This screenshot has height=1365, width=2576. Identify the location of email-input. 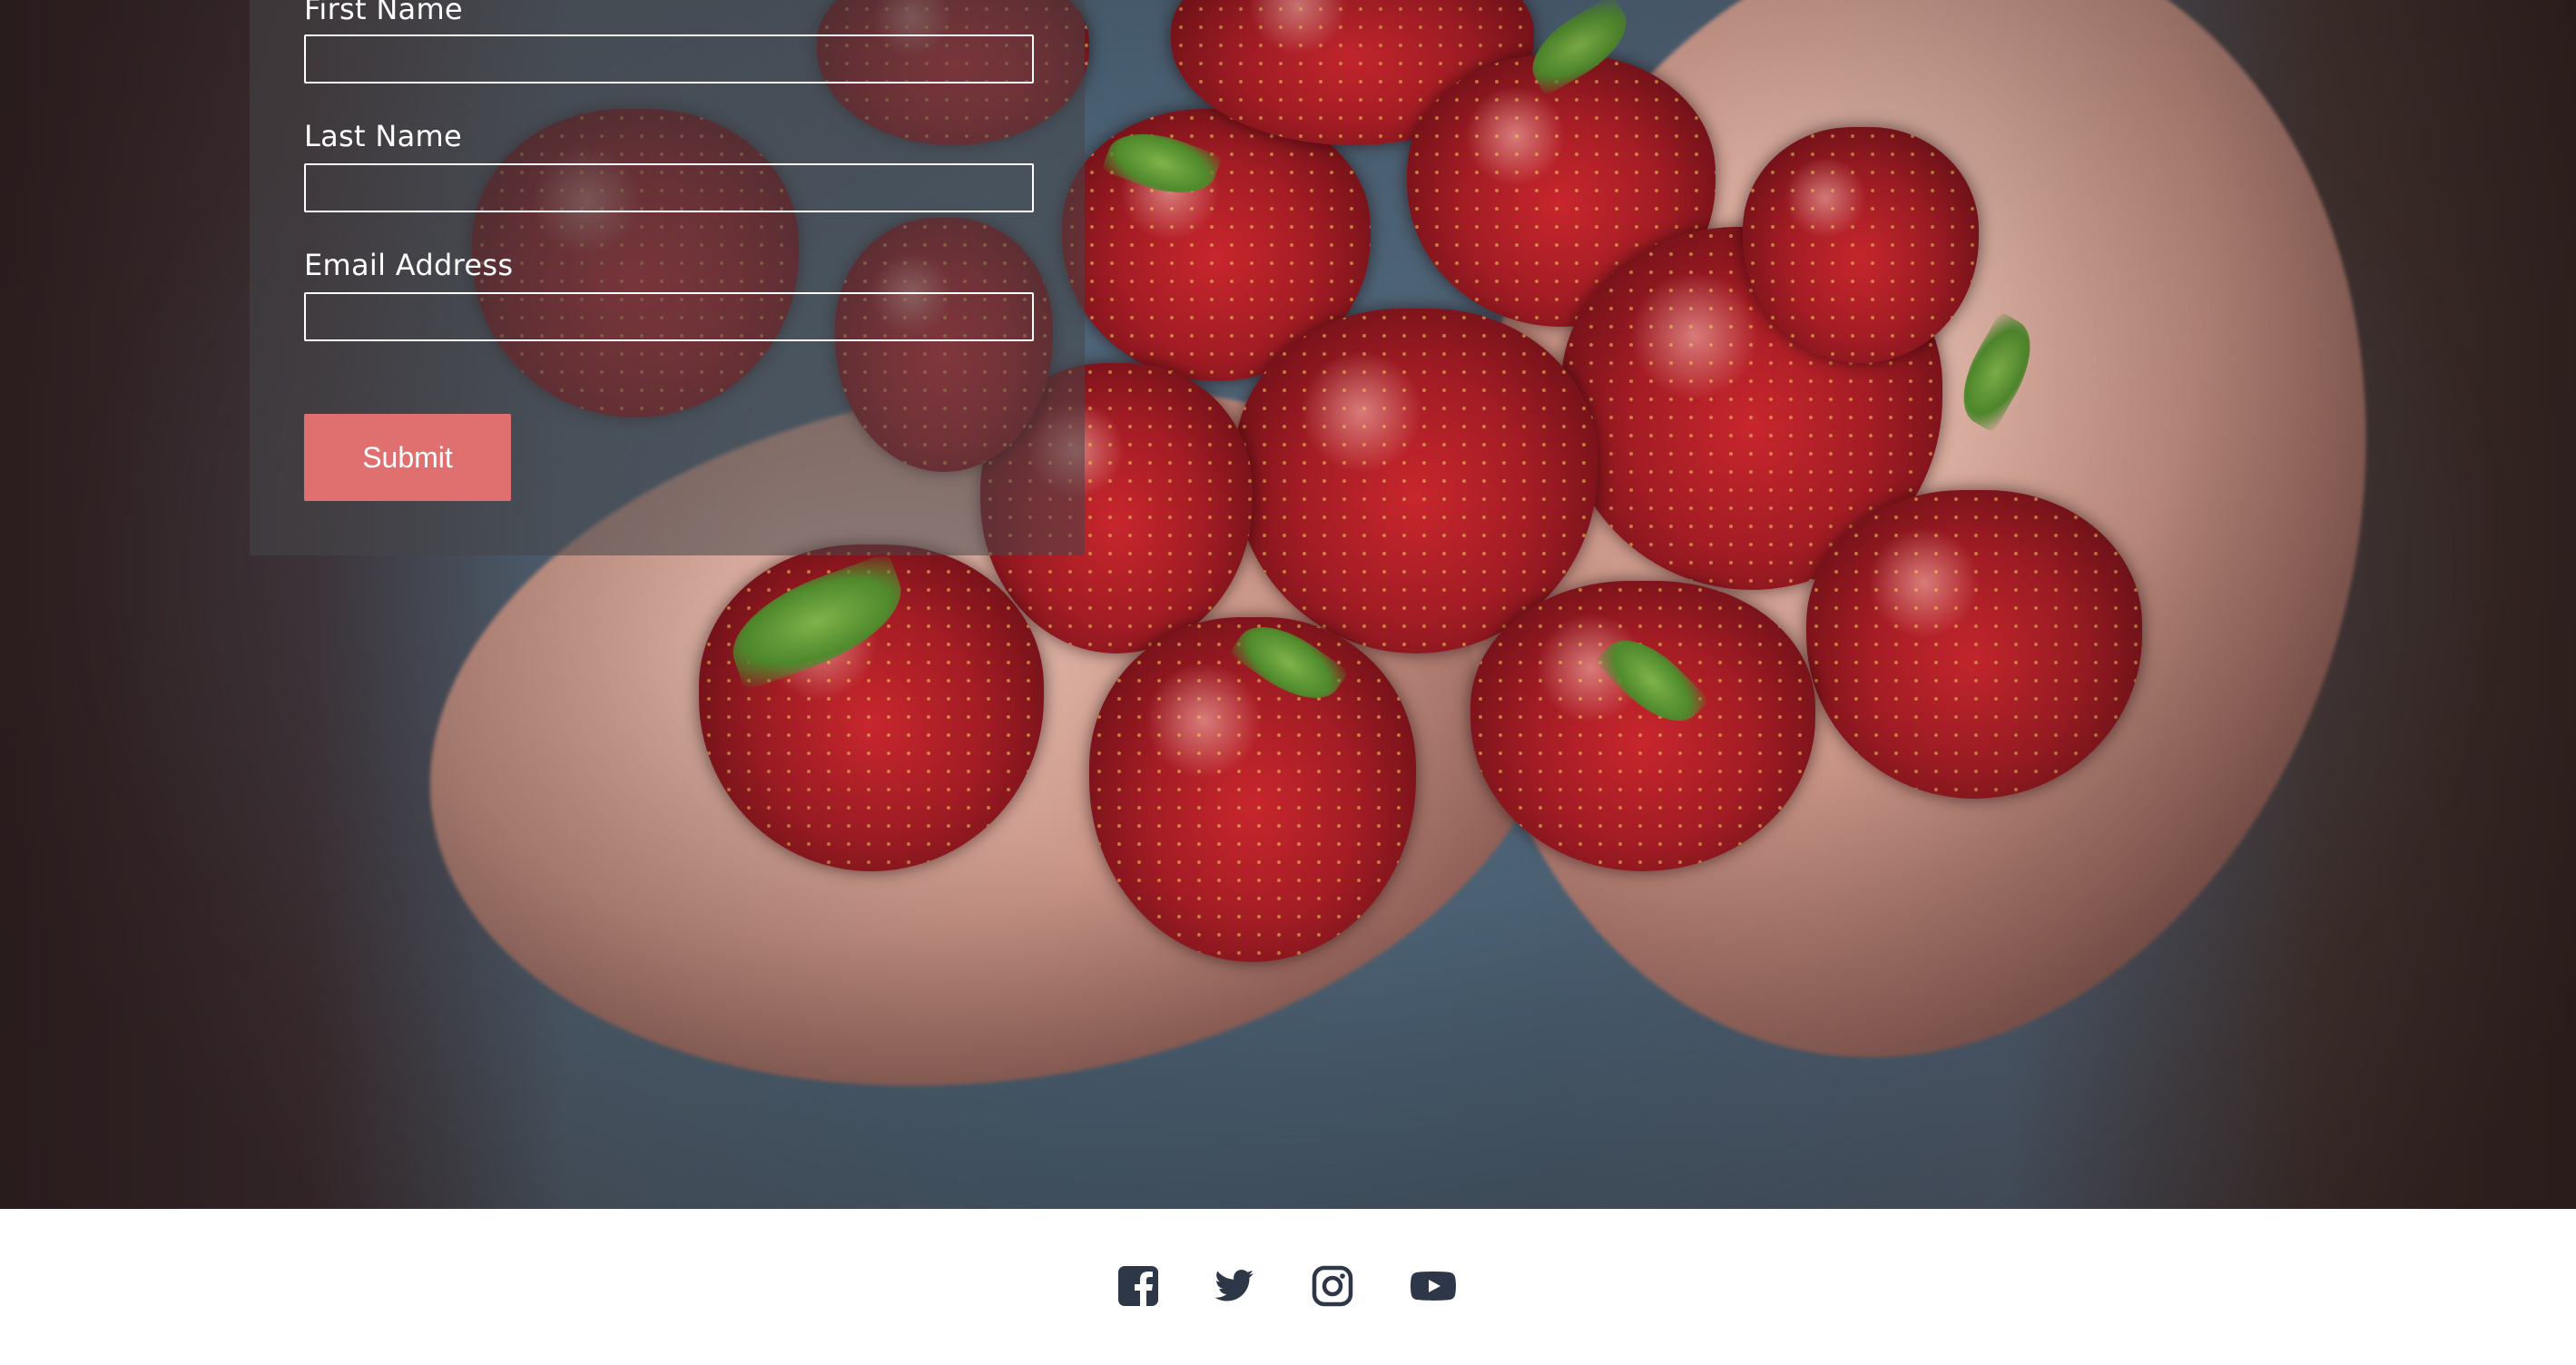
(669, 316).